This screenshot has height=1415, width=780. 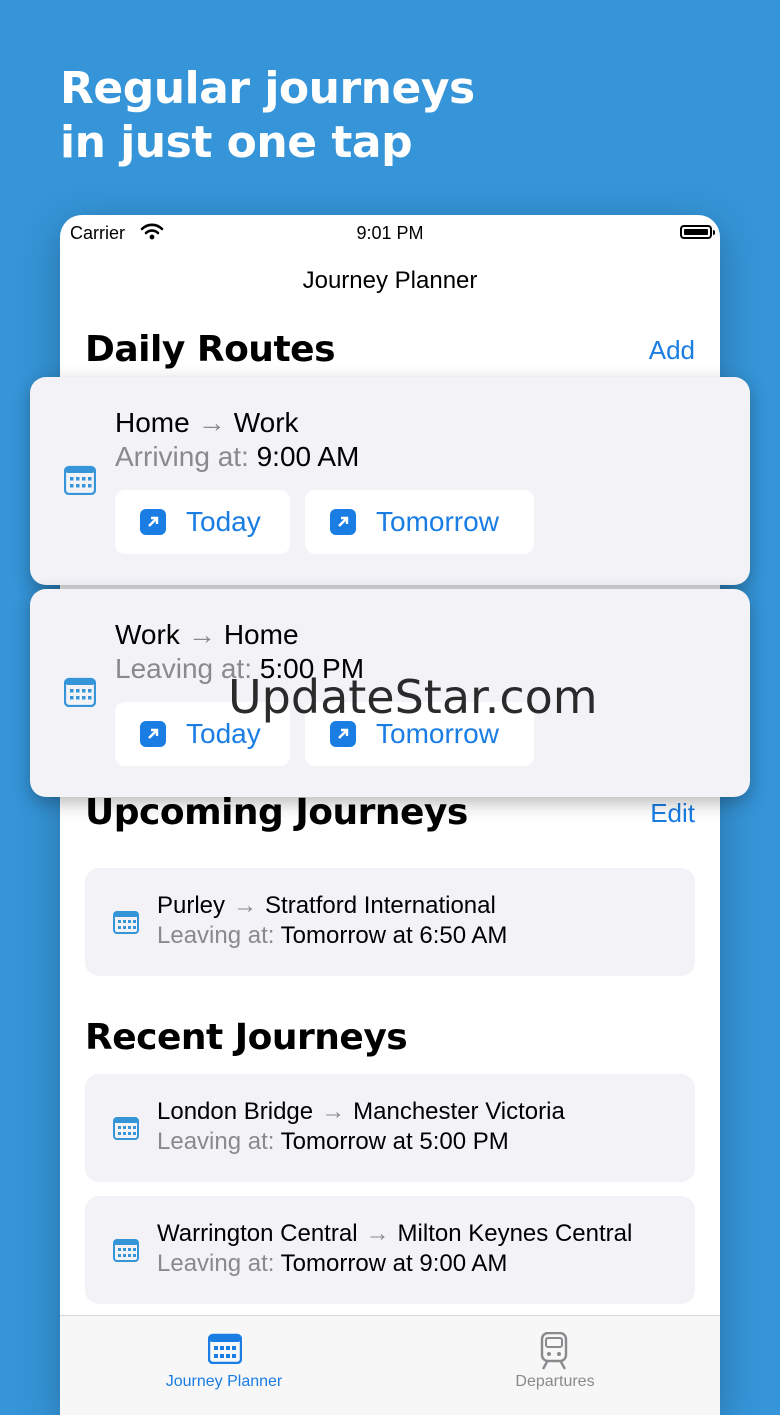 I want to click on origin-station: London Bridge, so click(x=235, y=1111).